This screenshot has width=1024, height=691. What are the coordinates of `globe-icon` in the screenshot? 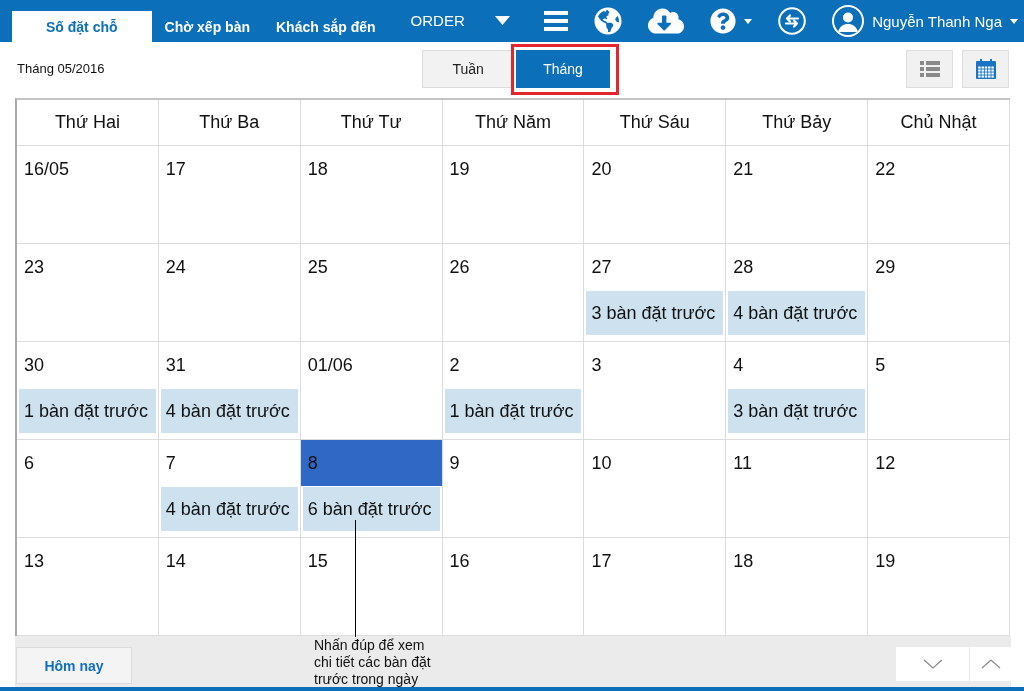 It's located at (608, 21).